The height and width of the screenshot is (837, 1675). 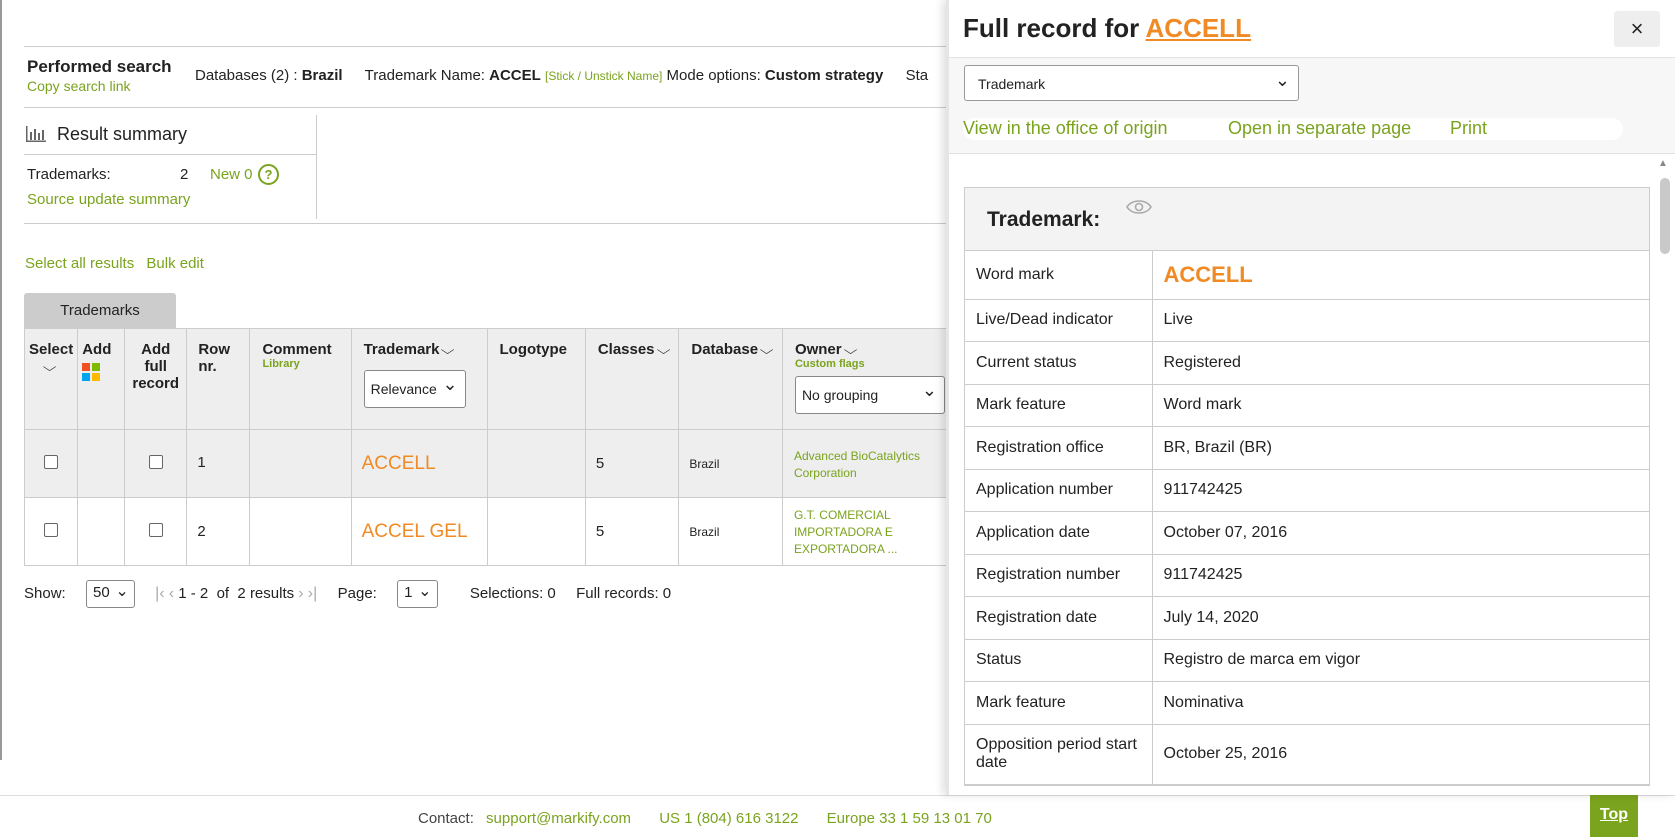 What do you see at coordinates (415, 531) in the screenshot?
I see `trademark-link: ACCEL GEL` at bounding box center [415, 531].